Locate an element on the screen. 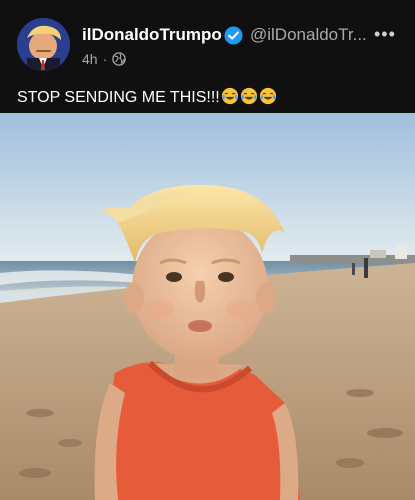 Image resolution: width=415 pixels, height=500 pixels. emoji-row is located at coordinates (249, 96).